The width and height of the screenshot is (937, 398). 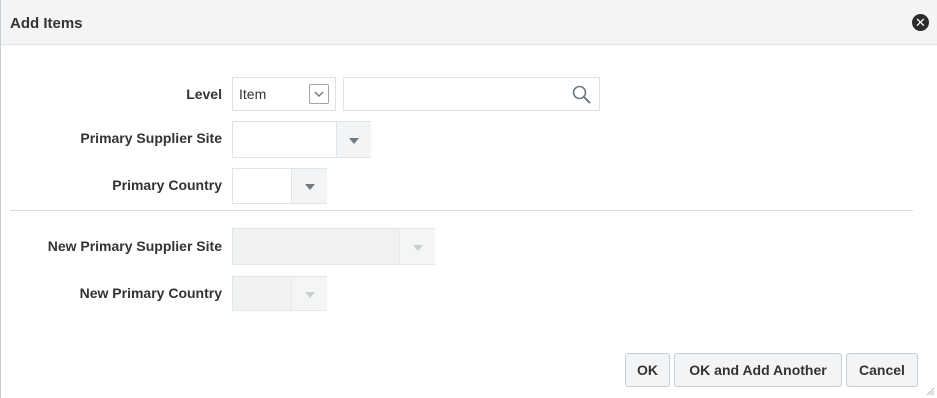 What do you see at coordinates (253, 94) in the screenshot?
I see `level-select-value: Item` at bounding box center [253, 94].